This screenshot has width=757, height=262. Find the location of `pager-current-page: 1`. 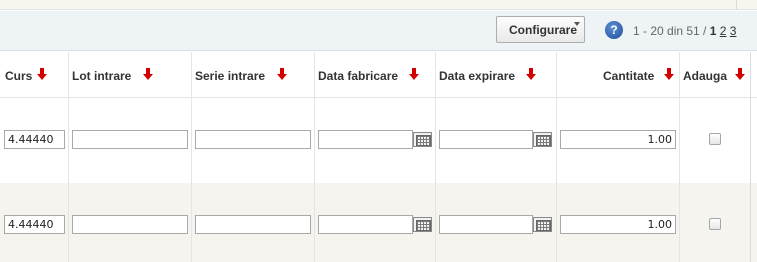

pager-current-page: 1 is located at coordinates (713, 31).